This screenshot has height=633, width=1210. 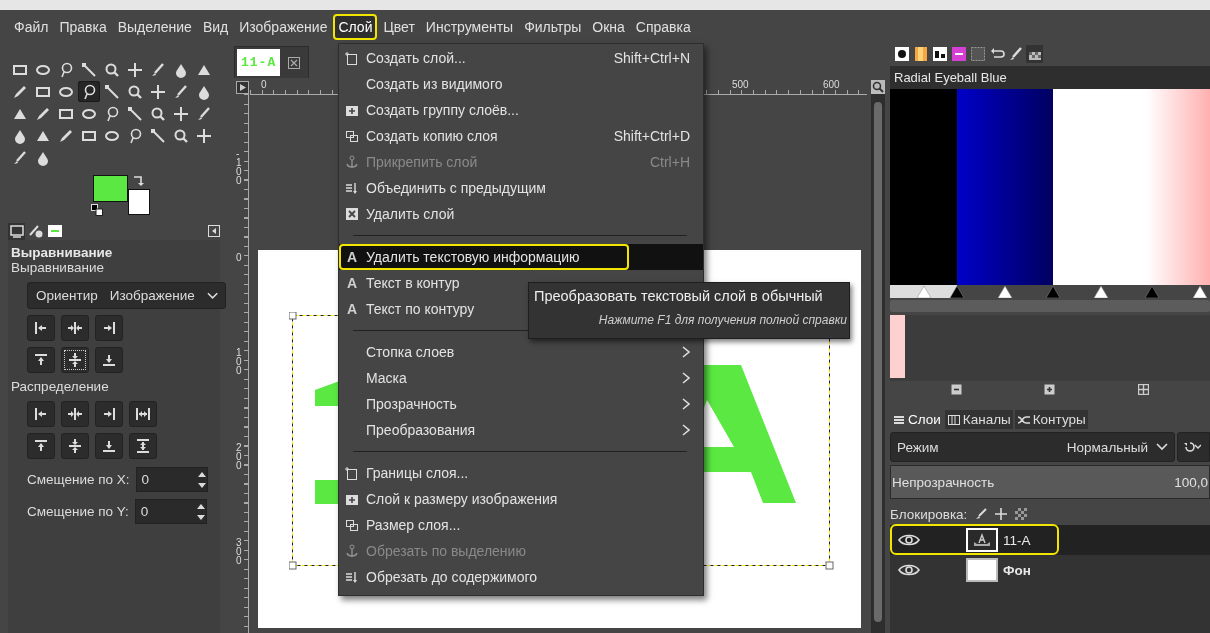 What do you see at coordinates (126, 295) in the screenshot?
I see `relative-to-dropdown: Ориентир Изображение` at bounding box center [126, 295].